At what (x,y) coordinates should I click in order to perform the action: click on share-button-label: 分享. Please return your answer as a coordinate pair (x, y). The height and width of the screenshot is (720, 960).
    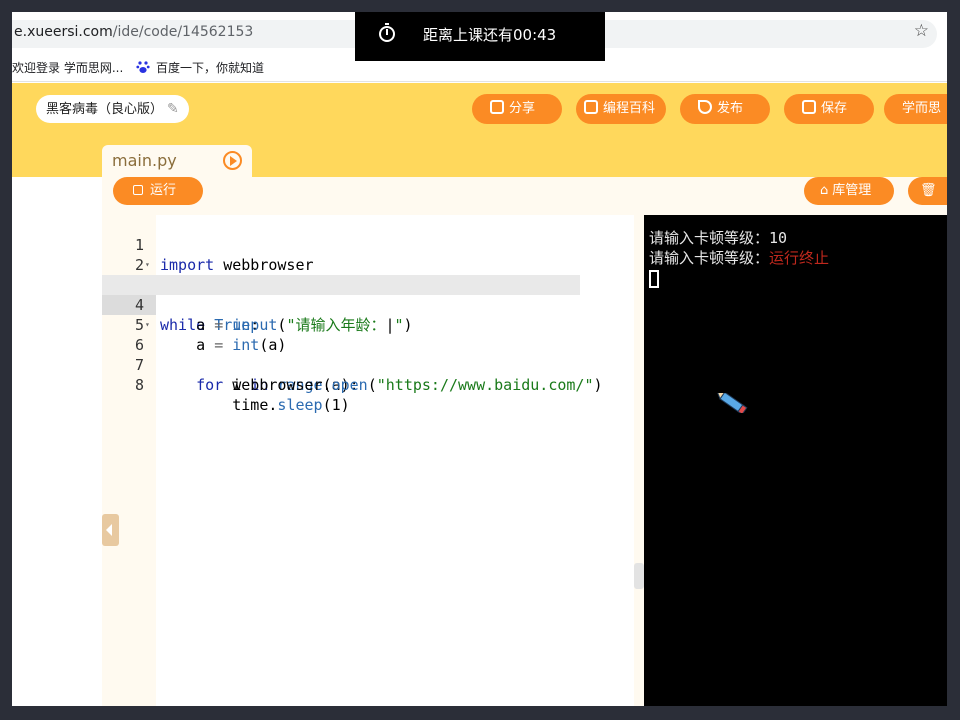
    Looking at the image, I should click on (522, 108).